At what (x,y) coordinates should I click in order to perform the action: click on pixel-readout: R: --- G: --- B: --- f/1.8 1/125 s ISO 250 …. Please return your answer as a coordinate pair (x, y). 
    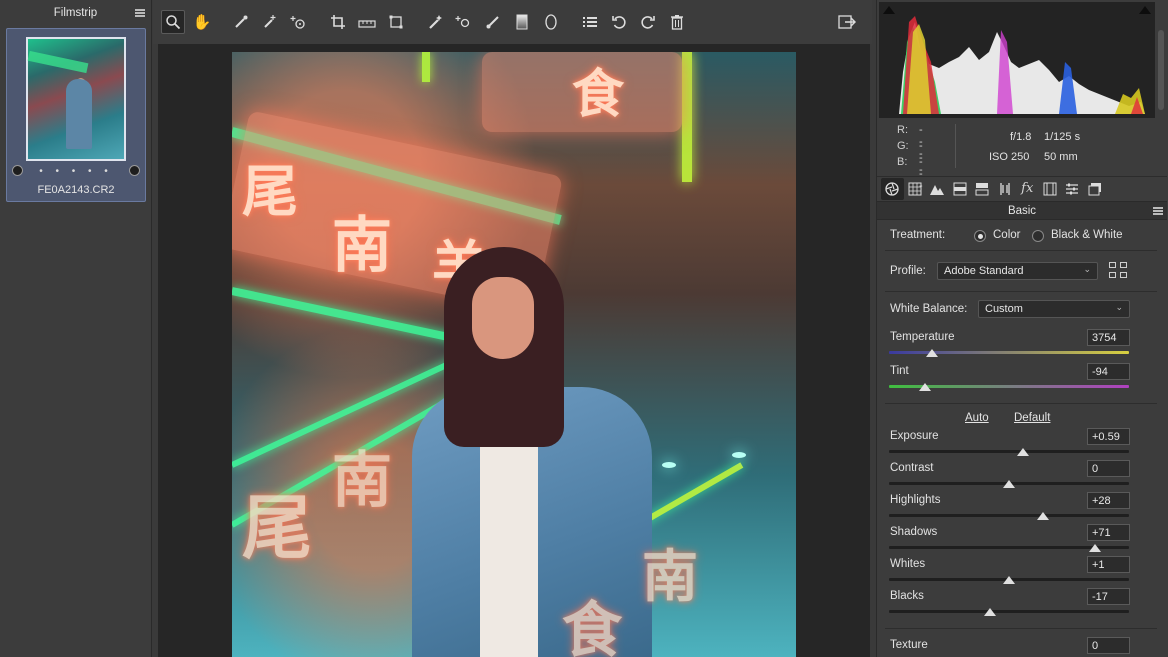
    Looking at the image, I should click on (1022, 156).